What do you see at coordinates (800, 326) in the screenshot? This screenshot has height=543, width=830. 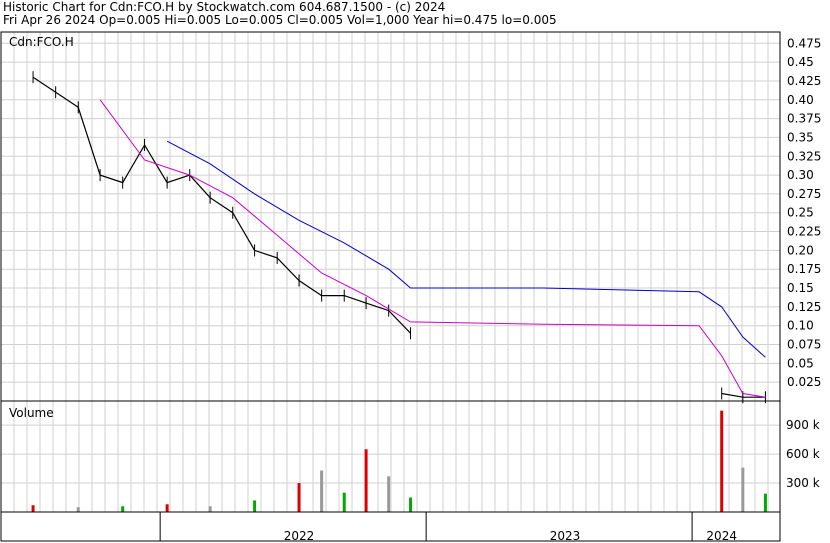 I see `price-tick-label: 0.10` at bounding box center [800, 326].